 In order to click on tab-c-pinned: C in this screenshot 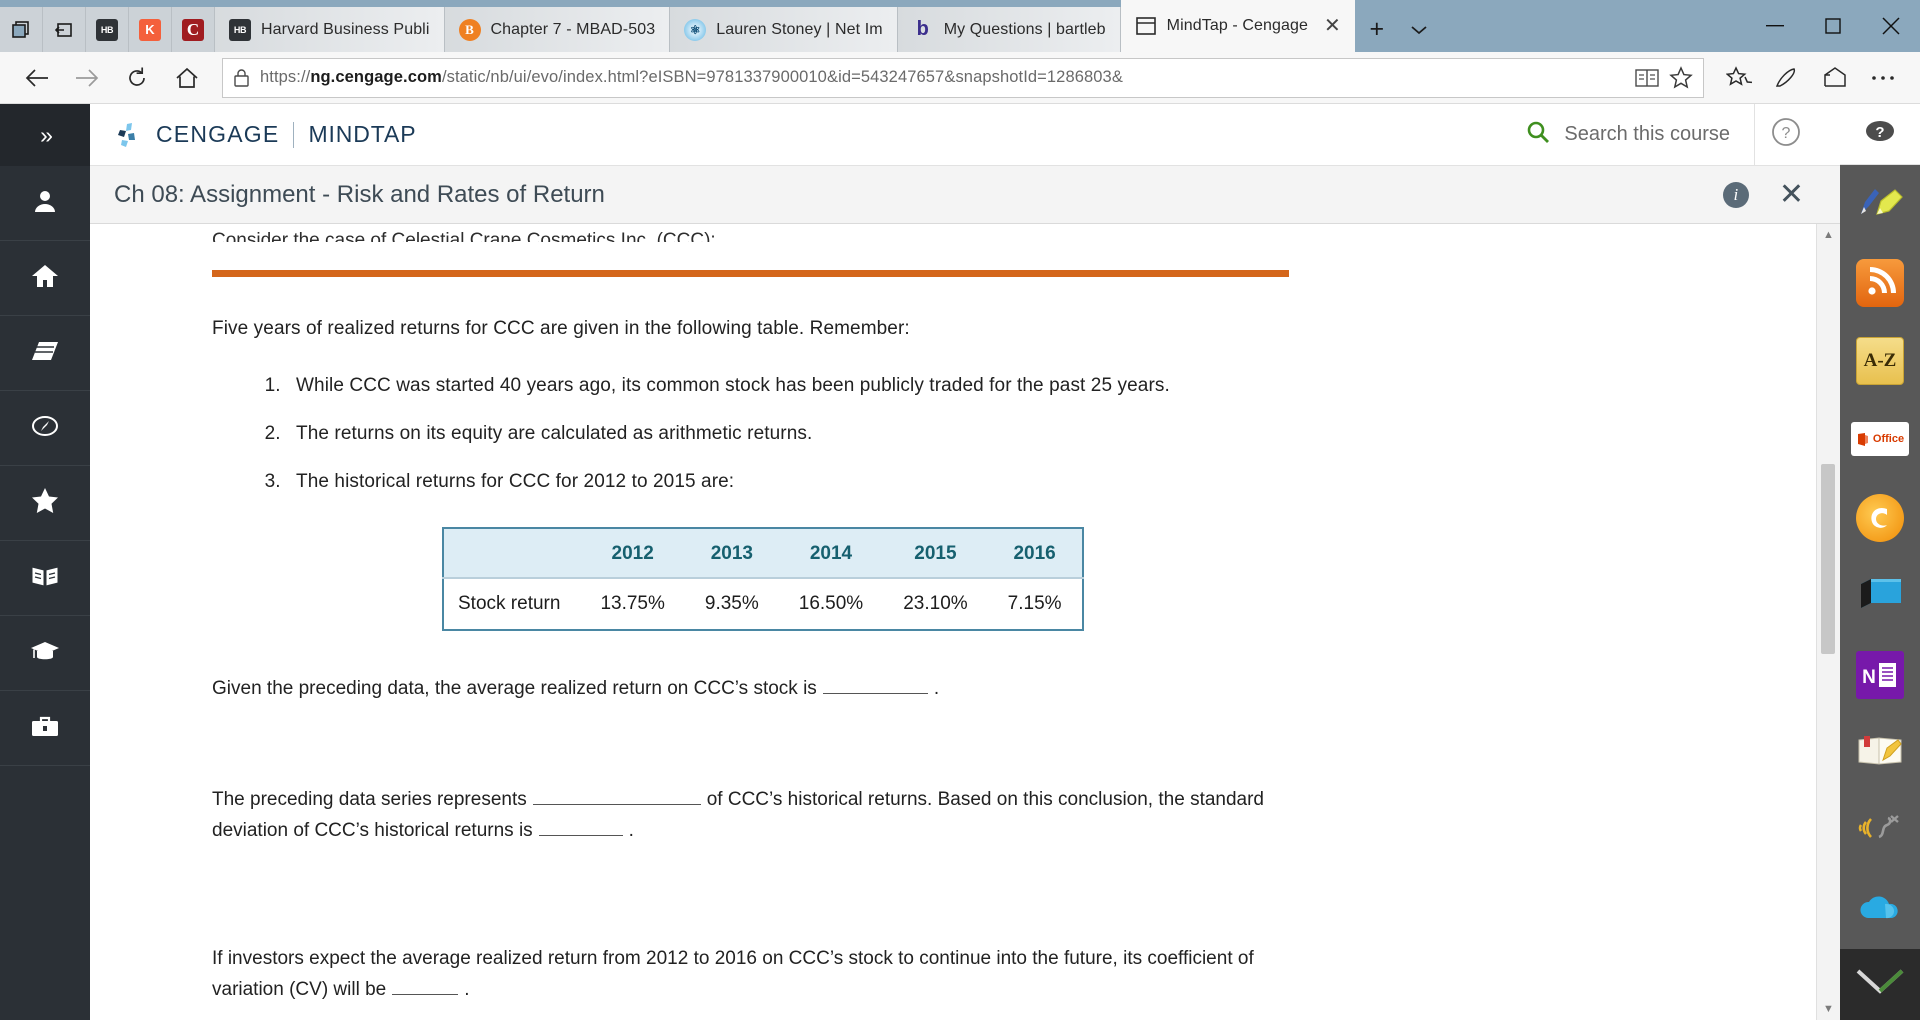, I will do `click(193, 29)`.